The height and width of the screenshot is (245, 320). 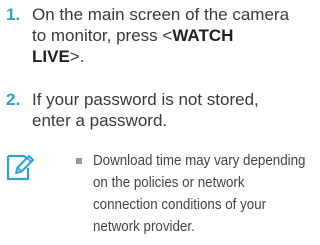 What do you see at coordinates (19, 167) in the screenshot?
I see `note-pencil-icon` at bounding box center [19, 167].